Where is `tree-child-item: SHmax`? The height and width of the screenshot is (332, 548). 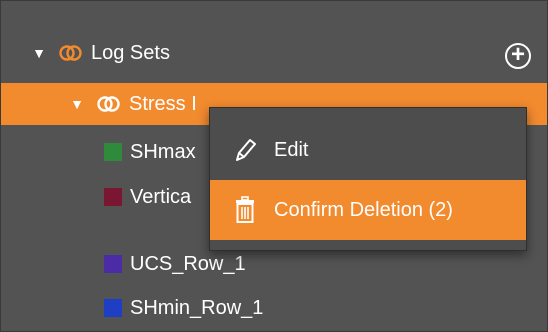
tree-child-item: SHmax is located at coordinates (150, 152).